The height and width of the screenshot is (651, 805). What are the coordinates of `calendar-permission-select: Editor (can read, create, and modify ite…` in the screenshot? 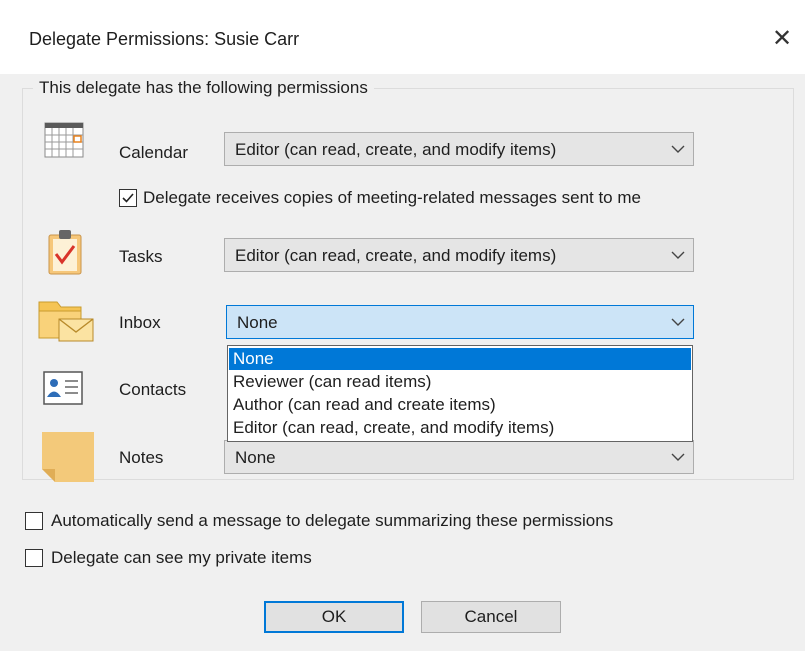 It's located at (459, 149).